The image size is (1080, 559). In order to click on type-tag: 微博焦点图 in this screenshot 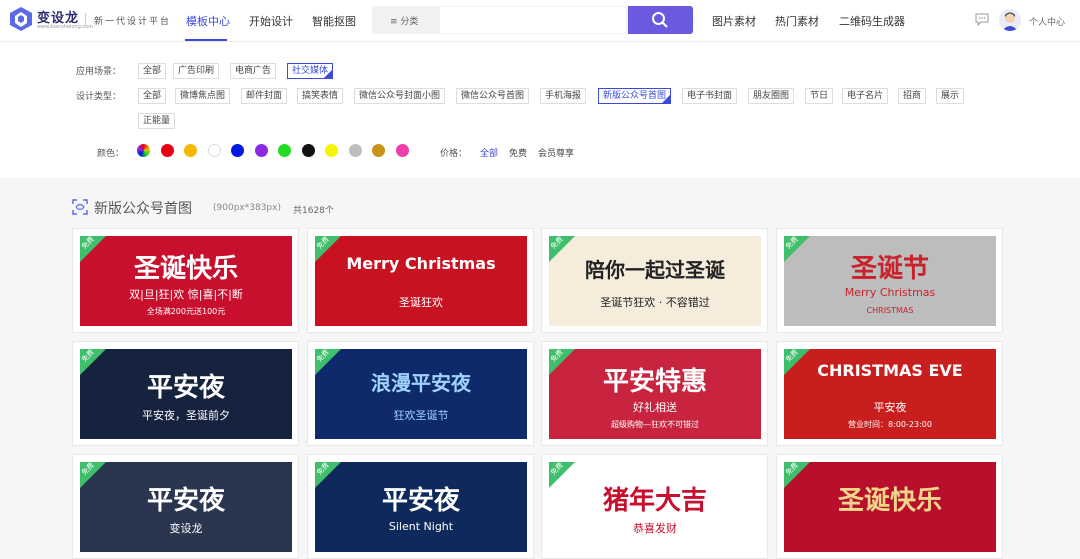, I will do `click(203, 96)`.